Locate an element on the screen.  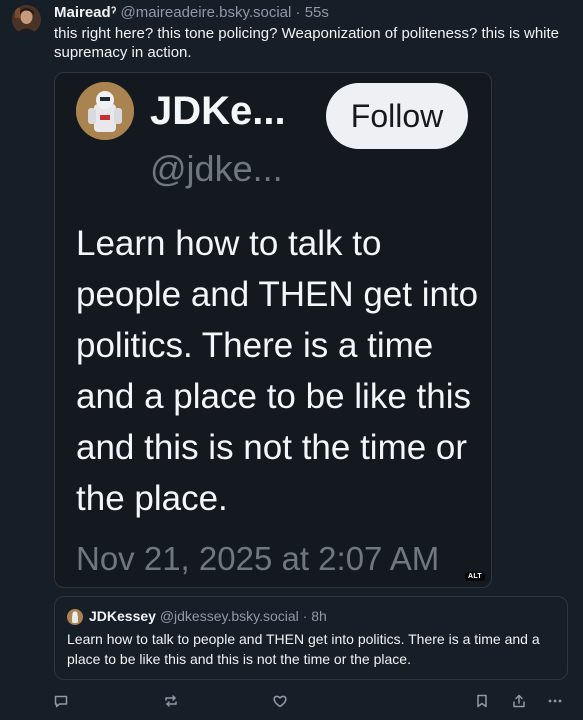
bookmark-button is located at coordinates (482, 701).